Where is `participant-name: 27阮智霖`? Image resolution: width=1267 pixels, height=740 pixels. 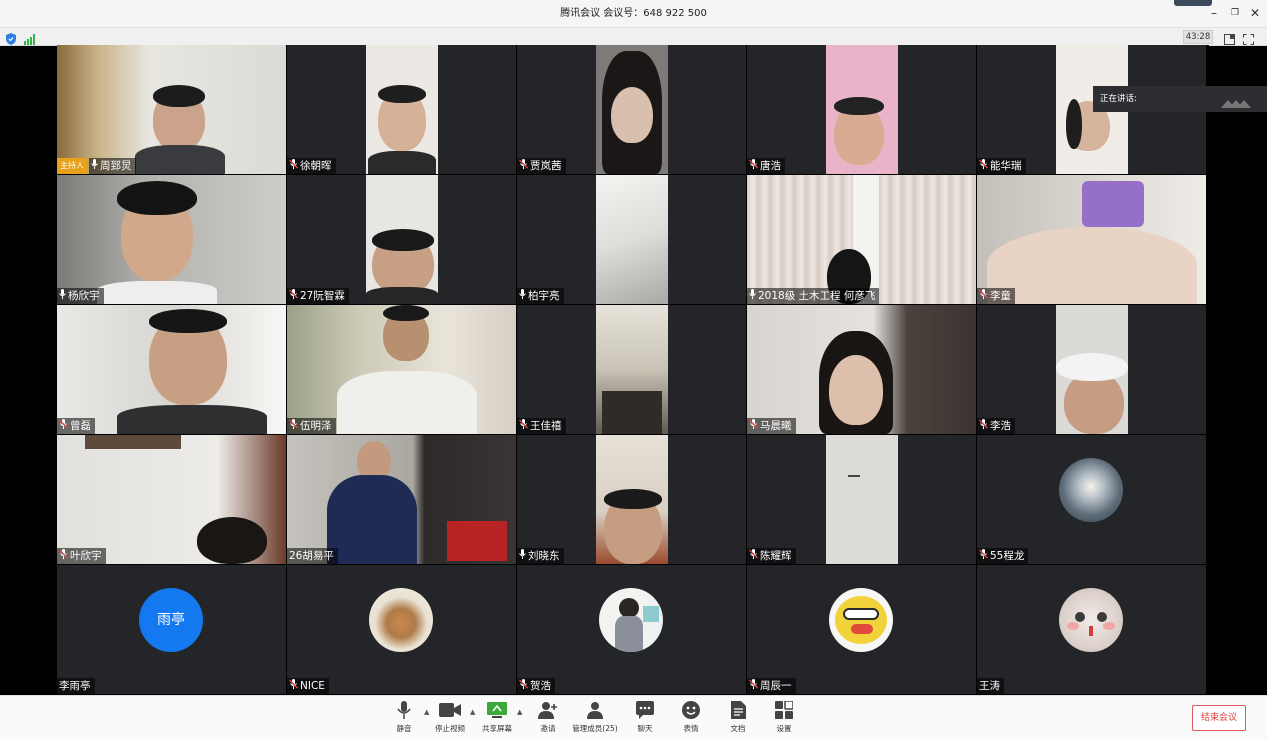 participant-name: 27阮智霖 is located at coordinates (318, 296).